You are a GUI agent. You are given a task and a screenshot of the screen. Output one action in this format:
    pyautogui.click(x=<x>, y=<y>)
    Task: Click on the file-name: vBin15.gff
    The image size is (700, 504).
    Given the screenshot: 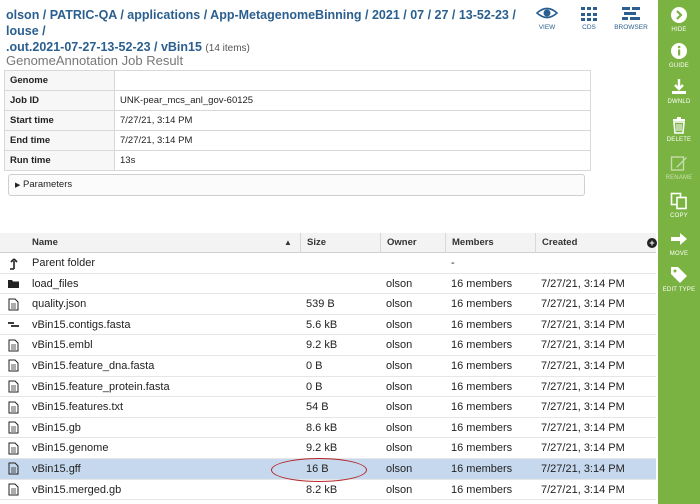 What is the action you would take?
    pyautogui.click(x=56, y=469)
    